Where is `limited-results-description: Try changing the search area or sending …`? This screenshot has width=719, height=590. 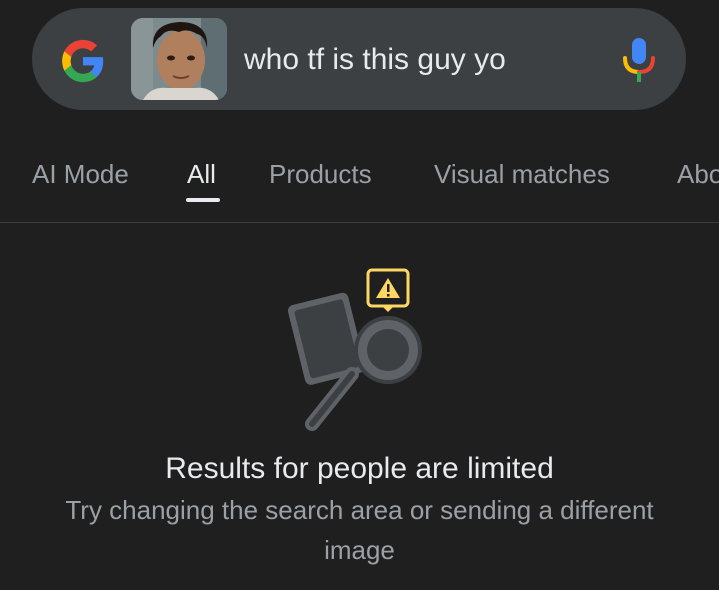
limited-results-description: Try changing the search area or sending … is located at coordinates (359, 530).